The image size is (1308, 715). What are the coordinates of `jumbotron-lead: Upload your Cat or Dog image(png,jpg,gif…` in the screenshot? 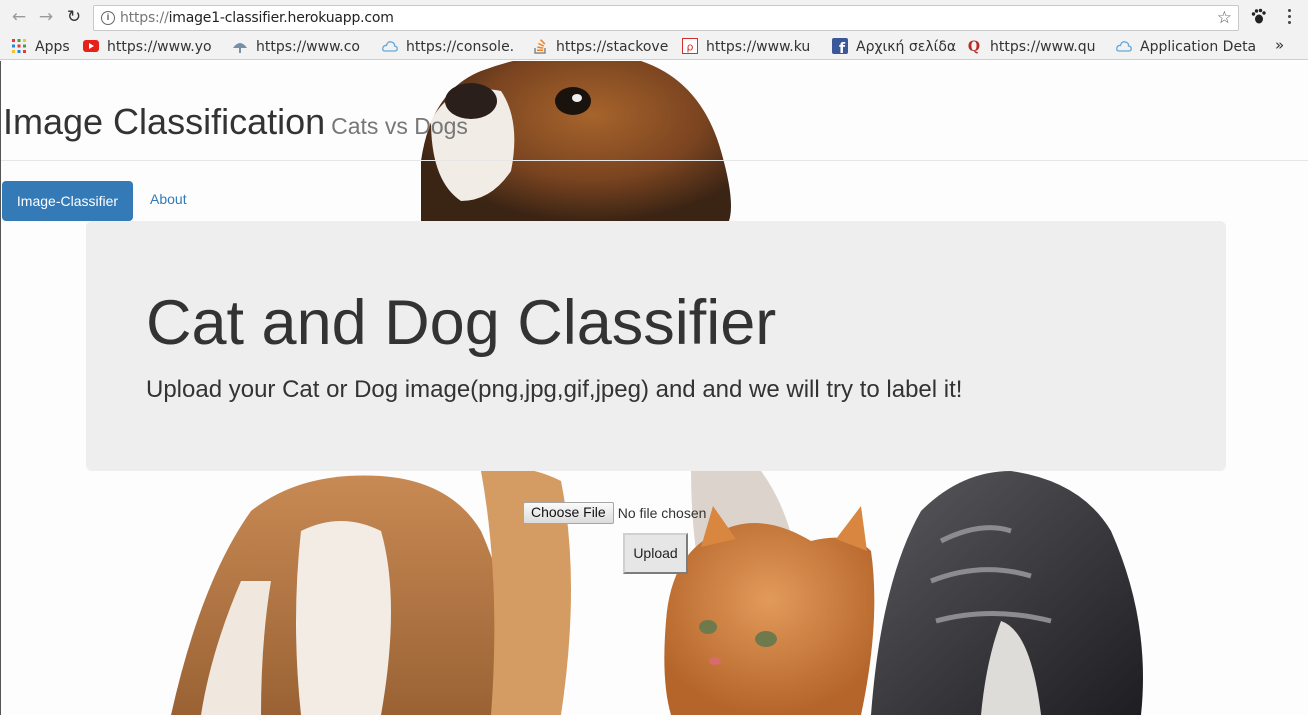 It's located at (554, 389).